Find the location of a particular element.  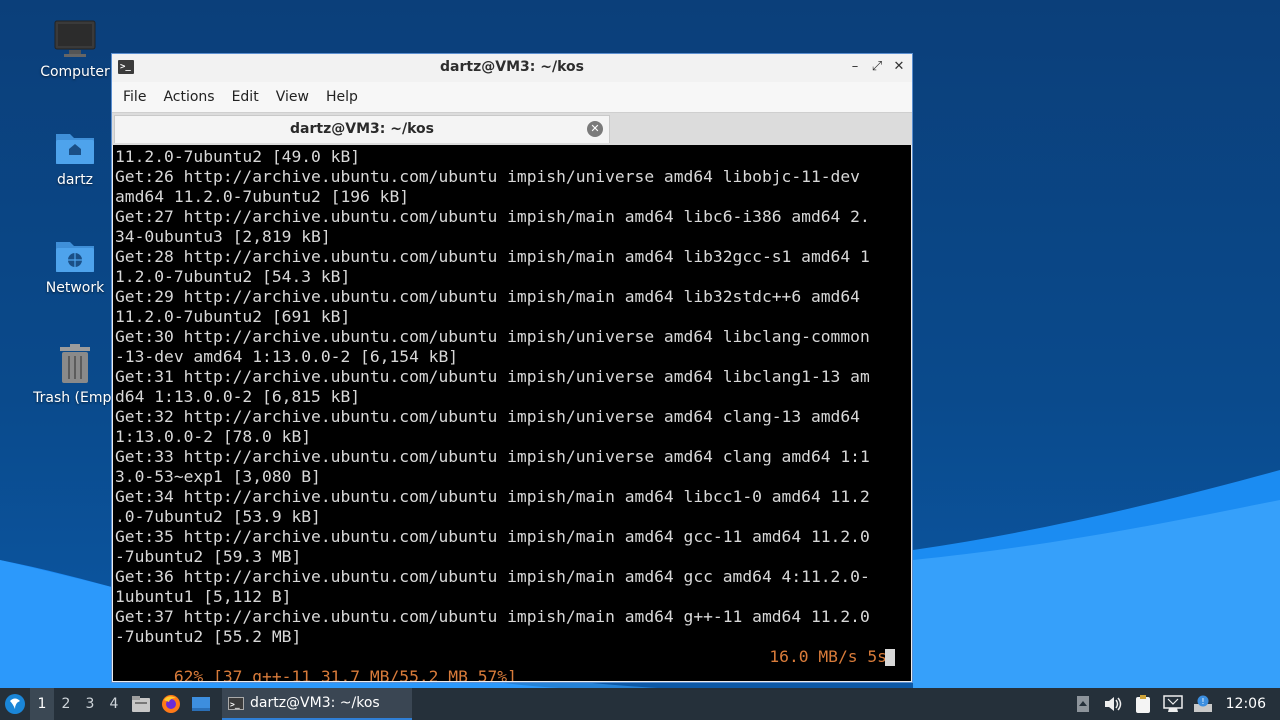

system-tray: ! 12:06 is located at coordinates (1174, 704).